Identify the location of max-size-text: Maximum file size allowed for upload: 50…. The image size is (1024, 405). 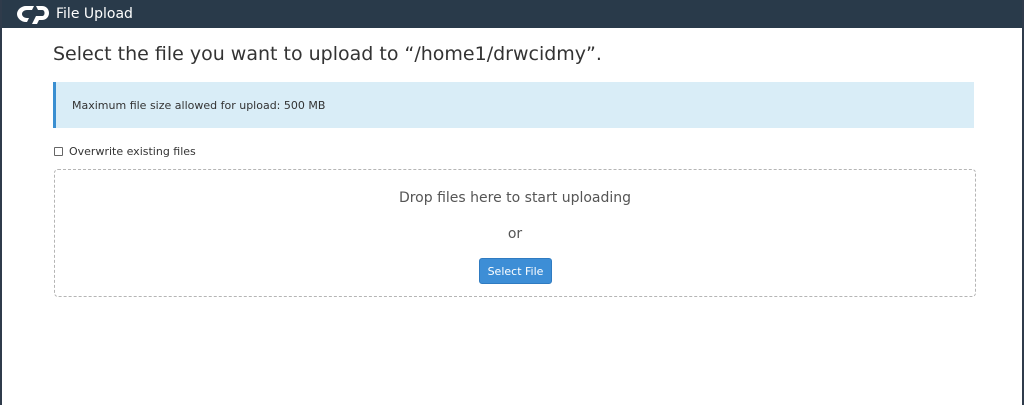
(199, 105).